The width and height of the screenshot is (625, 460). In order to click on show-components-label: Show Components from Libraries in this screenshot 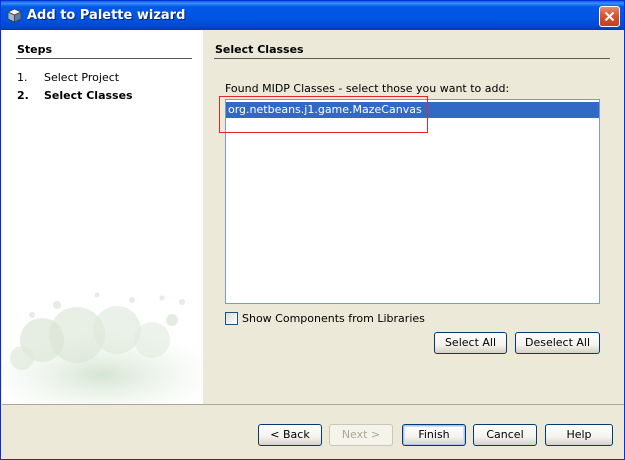, I will do `click(333, 318)`.